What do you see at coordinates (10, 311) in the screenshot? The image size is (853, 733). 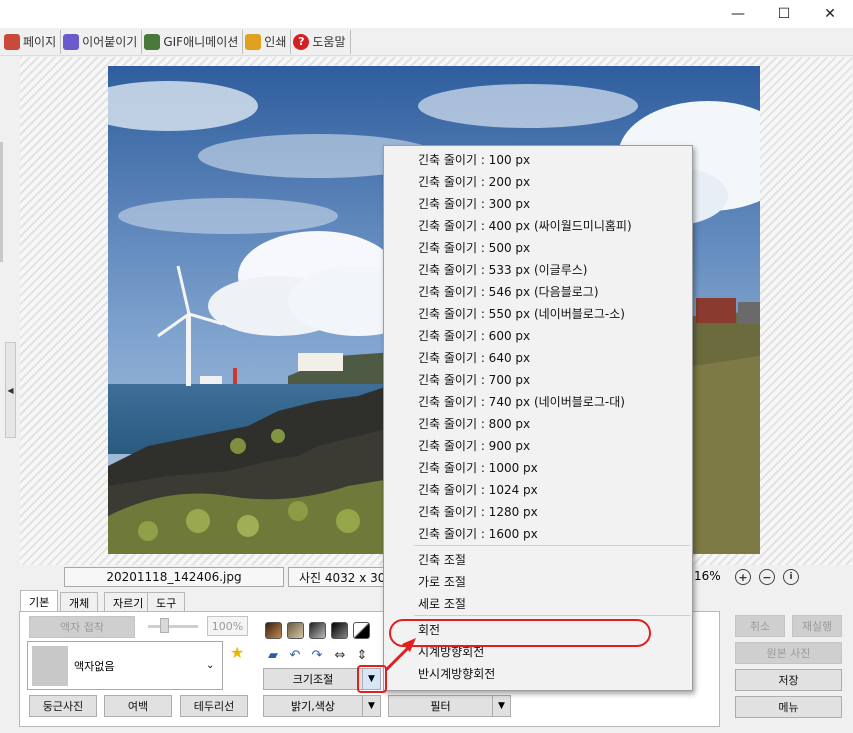 I see `left-pane: ◀` at bounding box center [10, 311].